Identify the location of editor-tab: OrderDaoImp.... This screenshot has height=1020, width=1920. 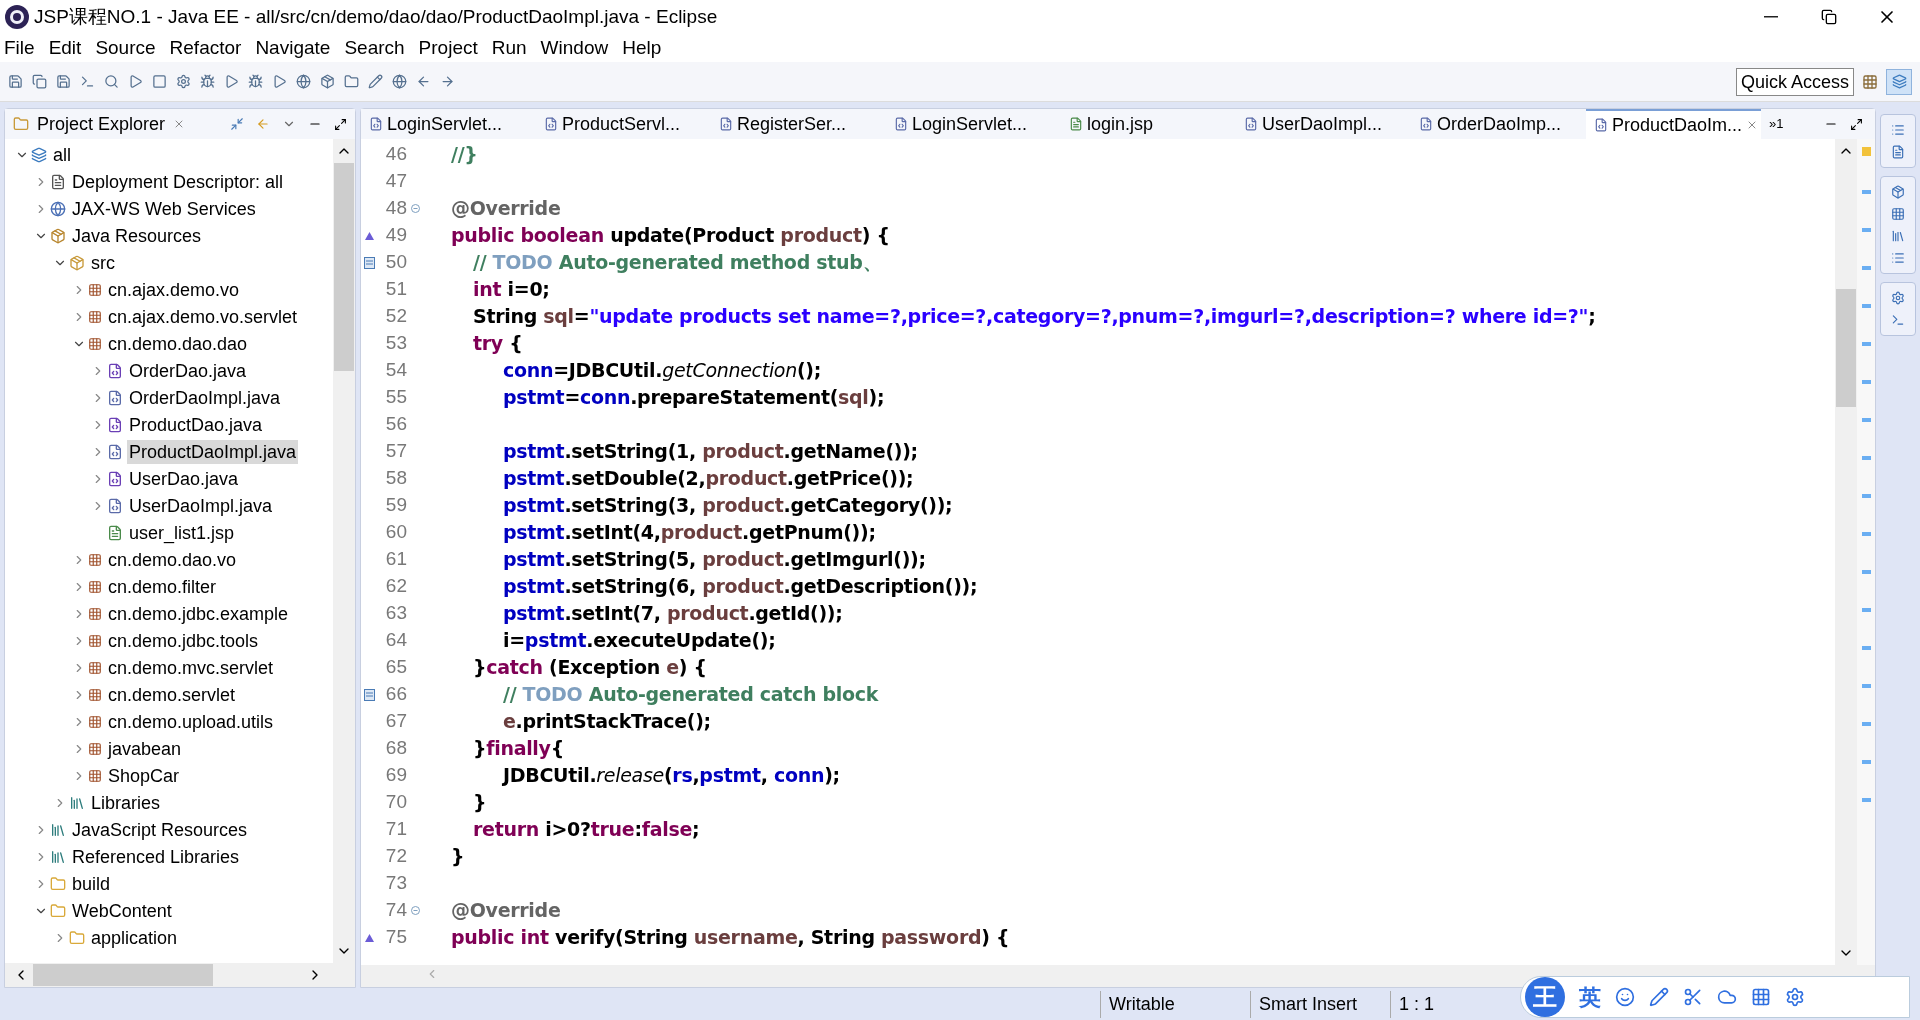
(1498, 124).